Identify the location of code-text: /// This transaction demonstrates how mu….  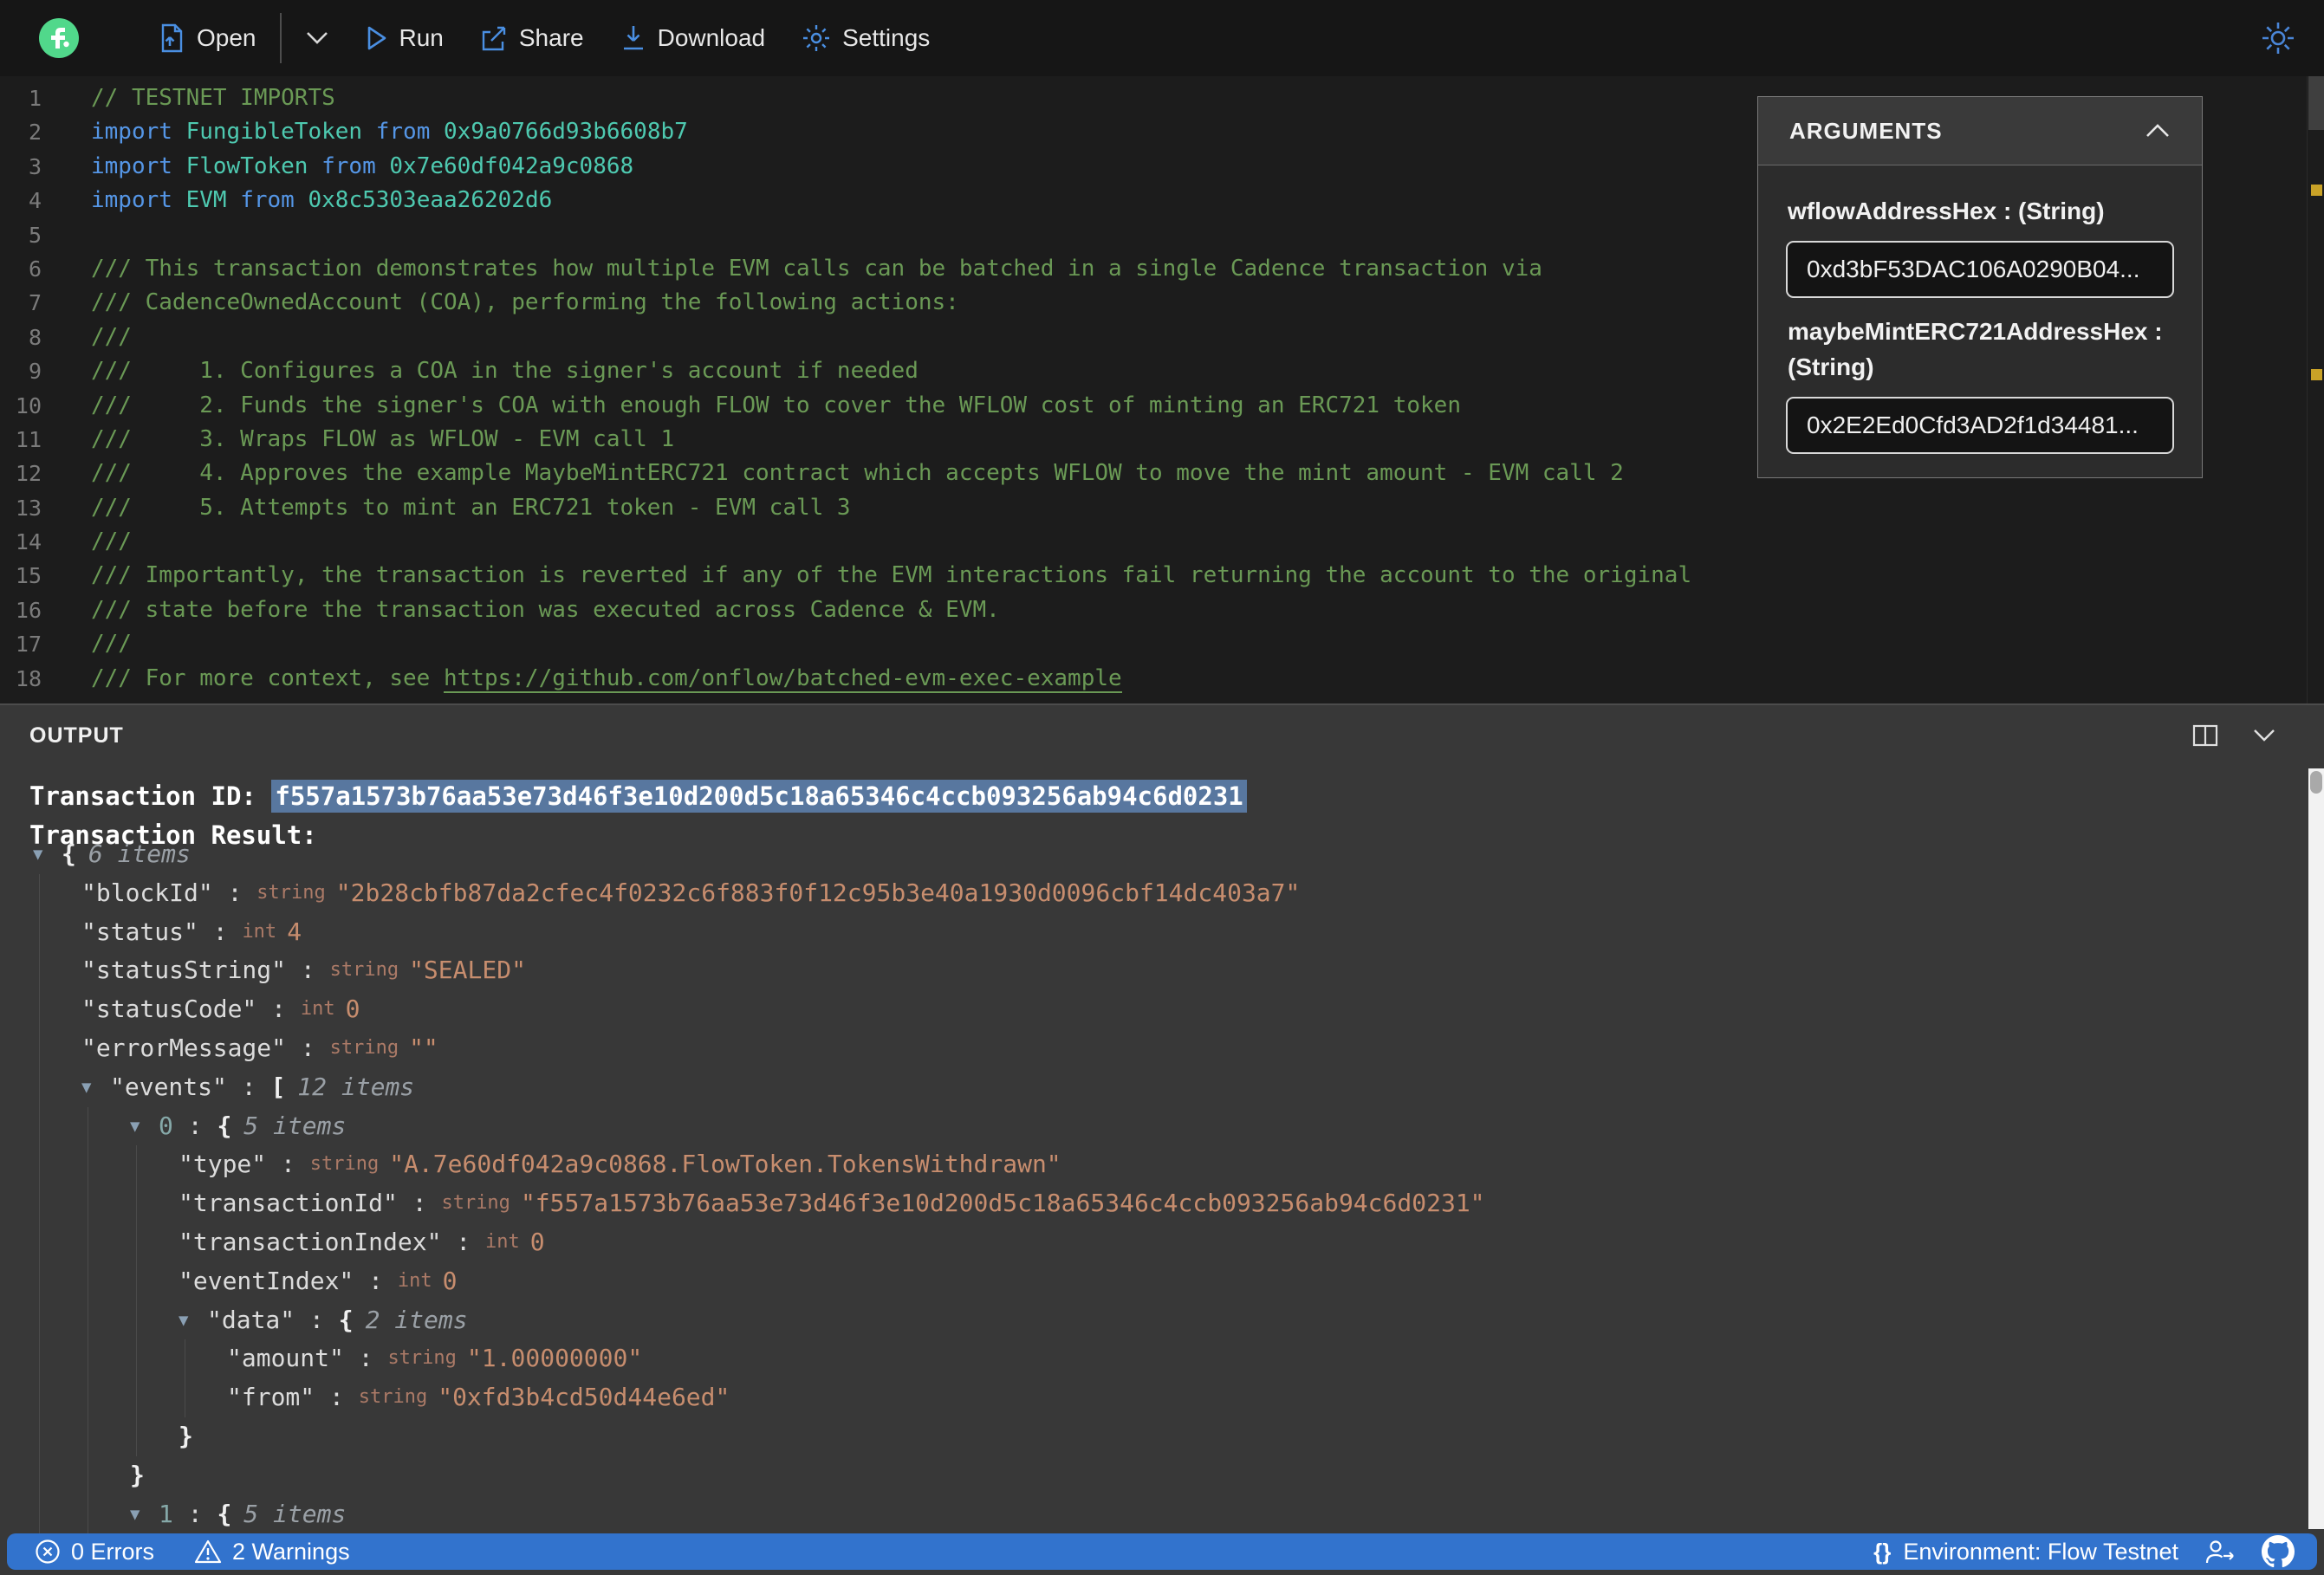
(816, 269).